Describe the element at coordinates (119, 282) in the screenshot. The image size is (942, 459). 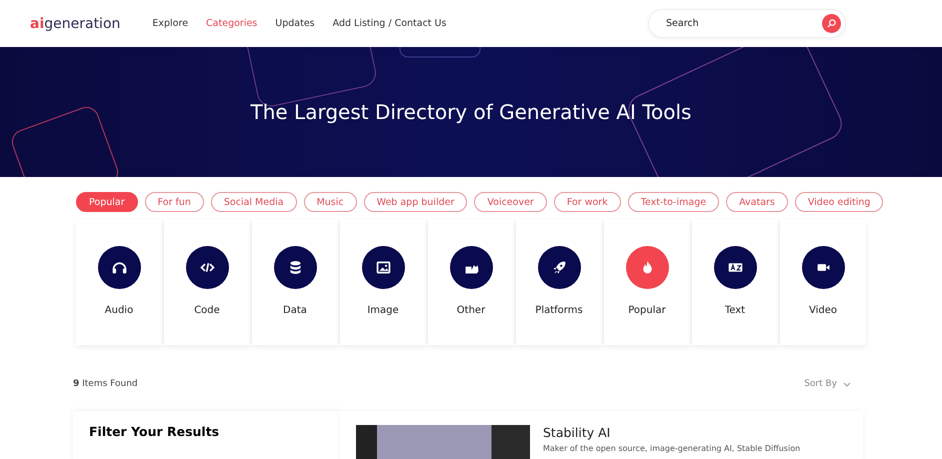
I see `category-card: Audio` at that location.